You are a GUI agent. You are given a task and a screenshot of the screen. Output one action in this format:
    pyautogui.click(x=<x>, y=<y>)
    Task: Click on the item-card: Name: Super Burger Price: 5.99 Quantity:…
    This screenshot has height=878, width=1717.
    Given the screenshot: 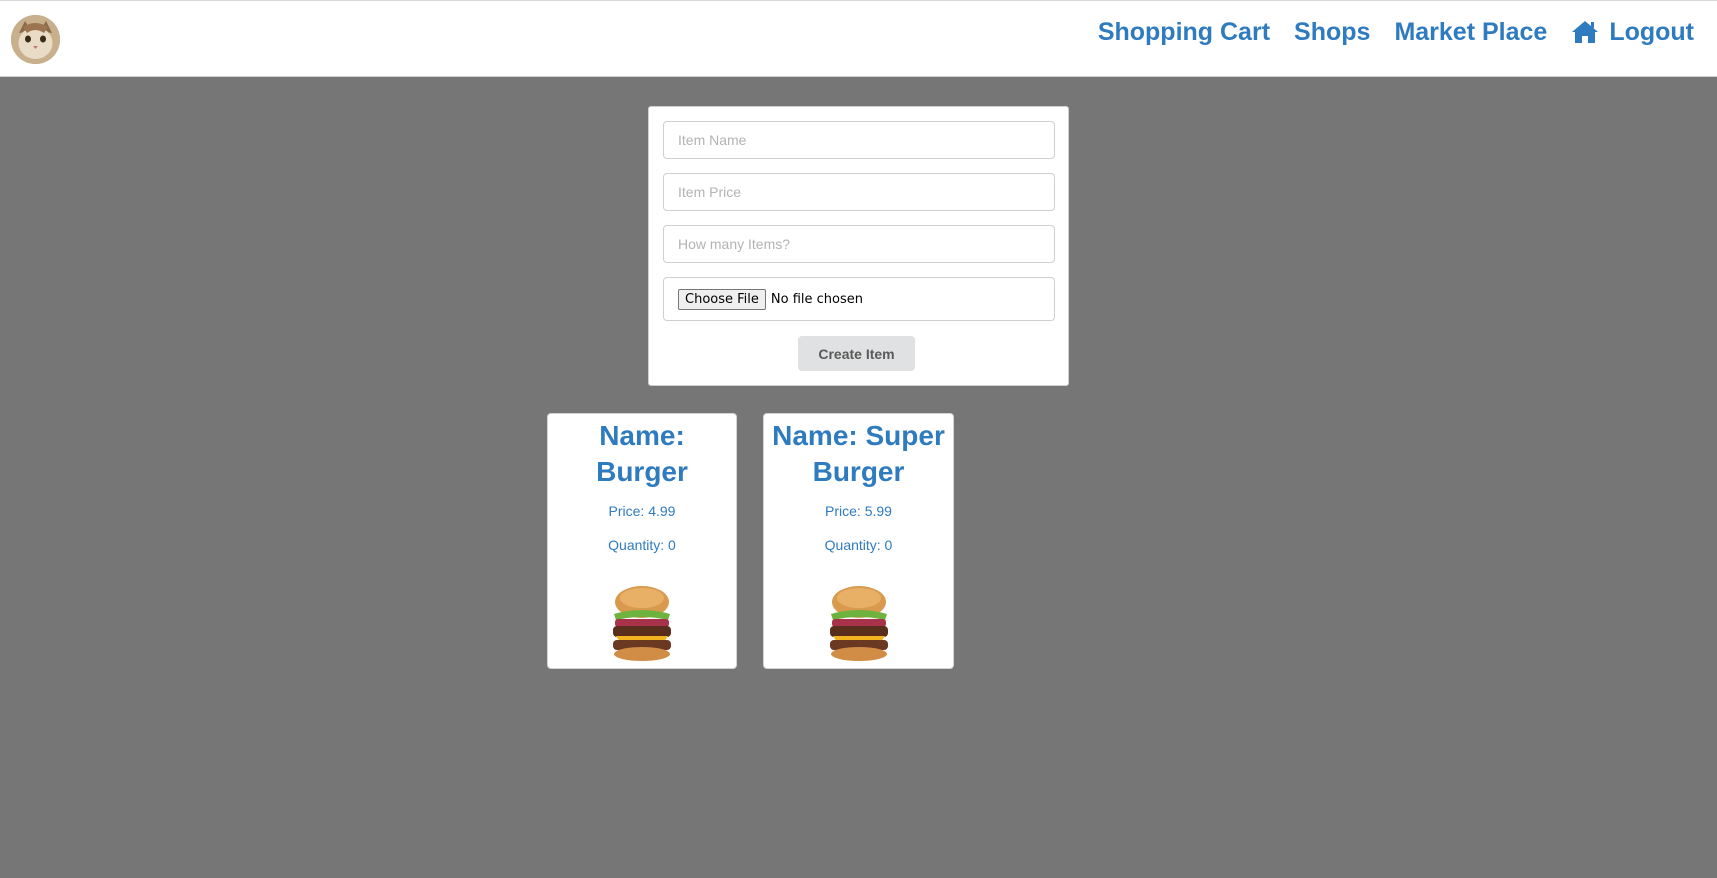 What is the action you would take?
    pyautogui.click(x=858, y=541)
    